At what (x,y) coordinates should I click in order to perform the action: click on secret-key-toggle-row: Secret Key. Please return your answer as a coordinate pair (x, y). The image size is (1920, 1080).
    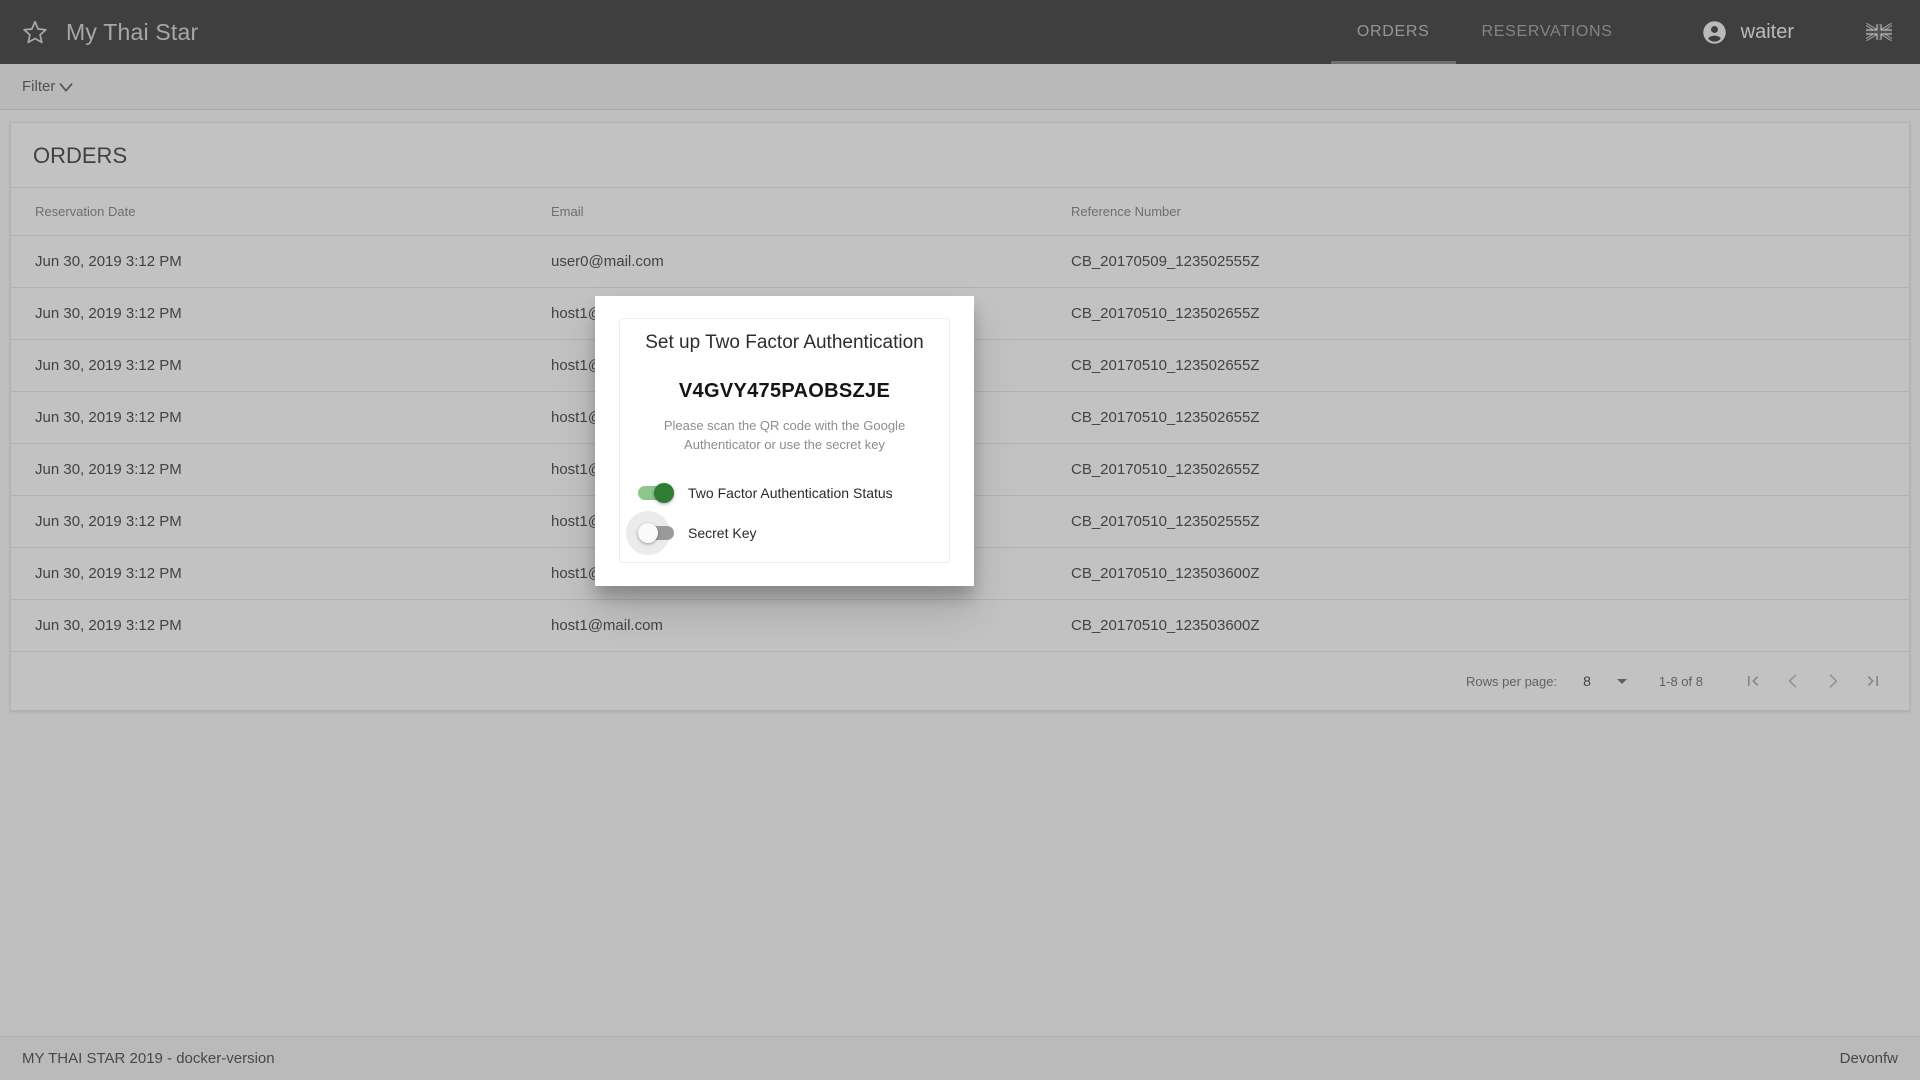
    Looking at the image, I should click on (778, 533).